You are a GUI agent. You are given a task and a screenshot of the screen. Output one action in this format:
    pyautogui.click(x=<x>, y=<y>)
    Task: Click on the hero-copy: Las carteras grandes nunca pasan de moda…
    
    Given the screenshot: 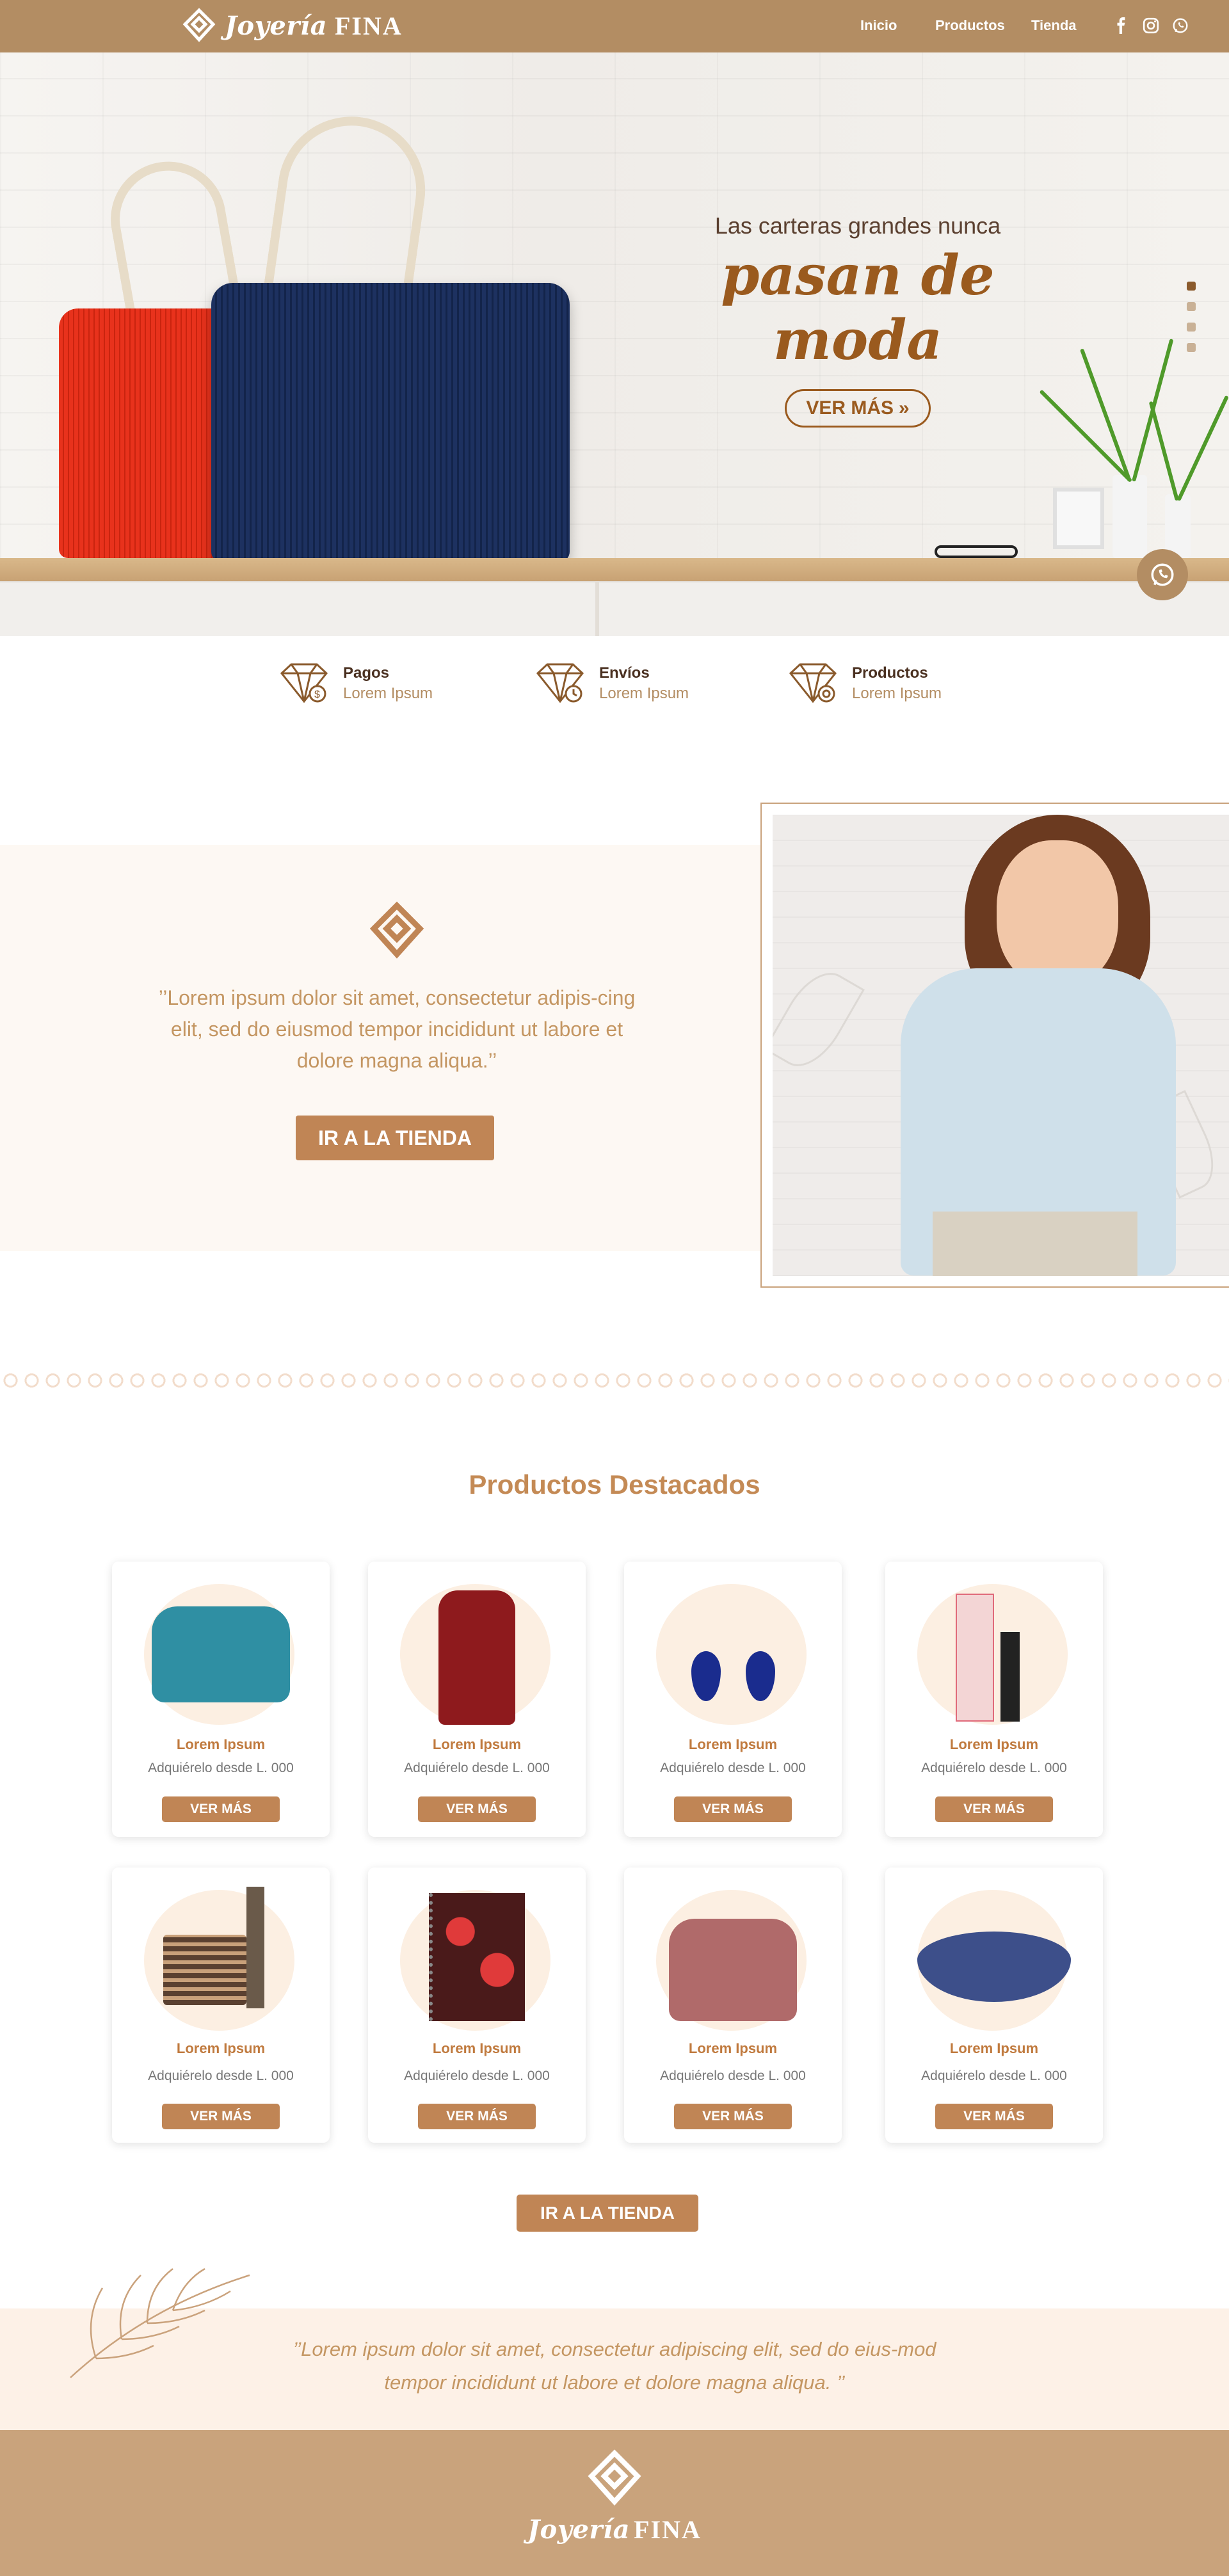 What is the action you would take?
    pyautogui.click(x=858, y=320)
    